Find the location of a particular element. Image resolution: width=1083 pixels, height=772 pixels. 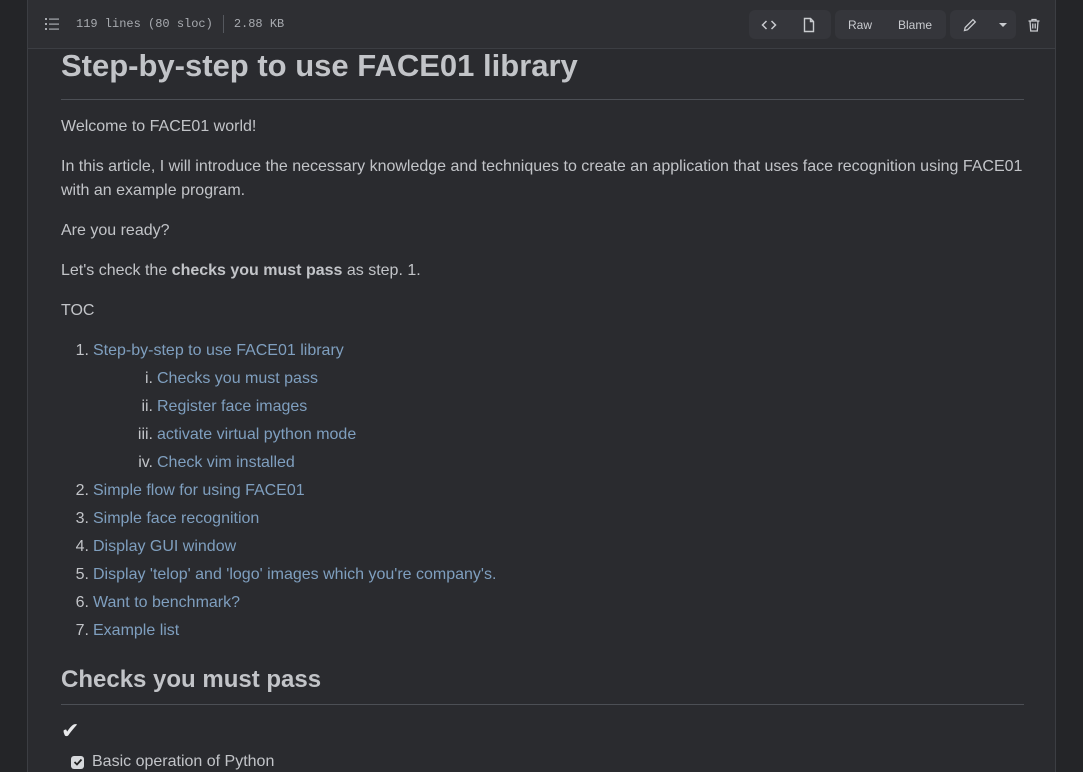

file-size: 2.88 KB is located at coordinates (259, 24).